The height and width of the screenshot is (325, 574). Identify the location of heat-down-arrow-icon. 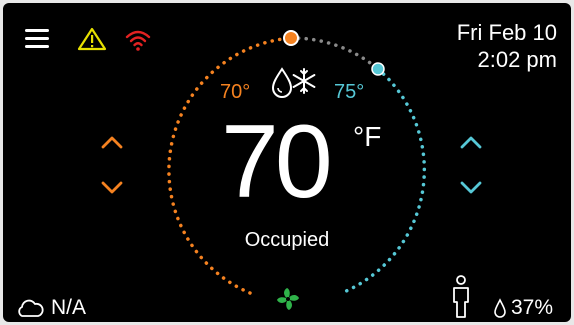
(112, 188).